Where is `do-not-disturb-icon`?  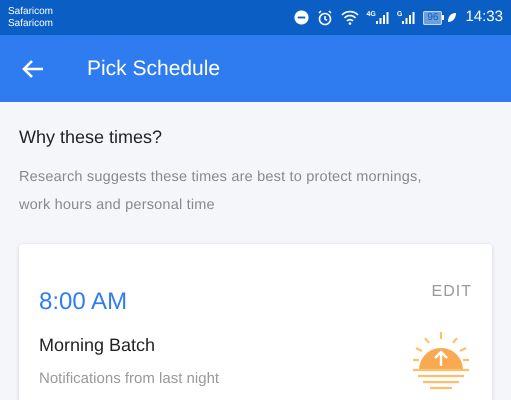 do-not-disturb-icon is located at coordinates (301, 17).